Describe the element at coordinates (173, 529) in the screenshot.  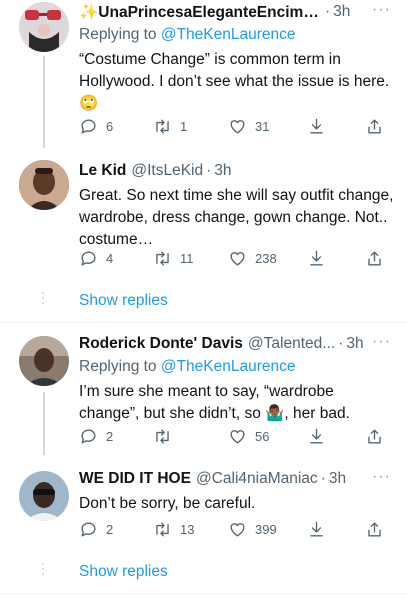
I see `retweet-button: 13` at that location.